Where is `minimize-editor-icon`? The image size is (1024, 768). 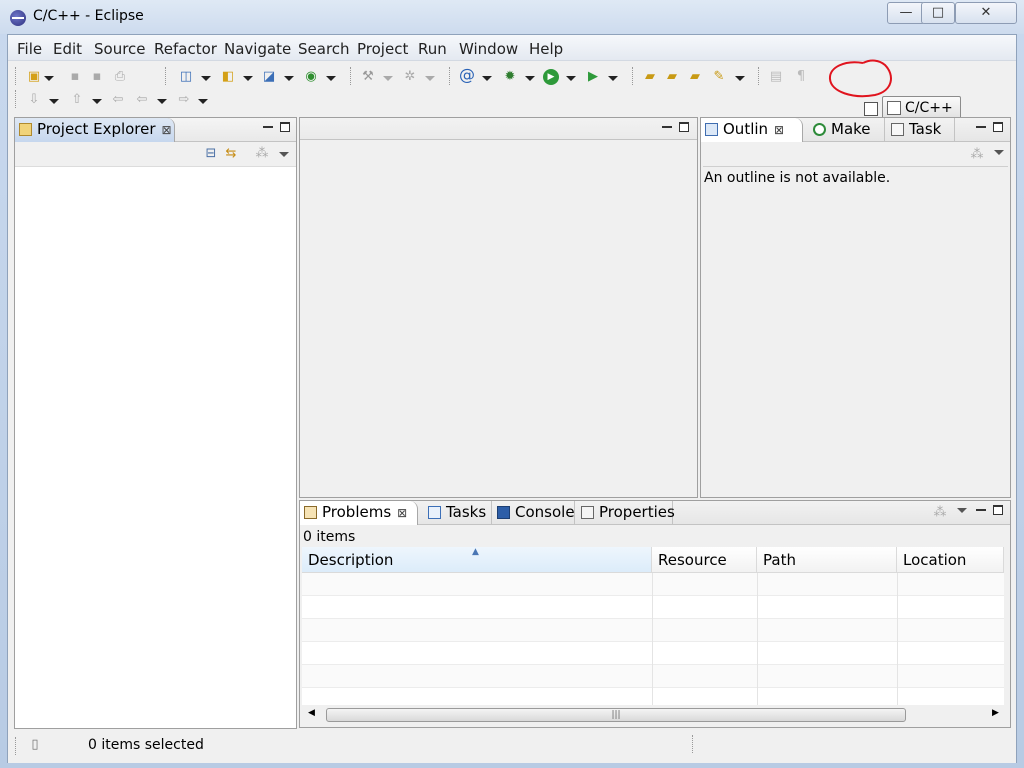 minimize-editor-icon is located at coordinates (667, 127).